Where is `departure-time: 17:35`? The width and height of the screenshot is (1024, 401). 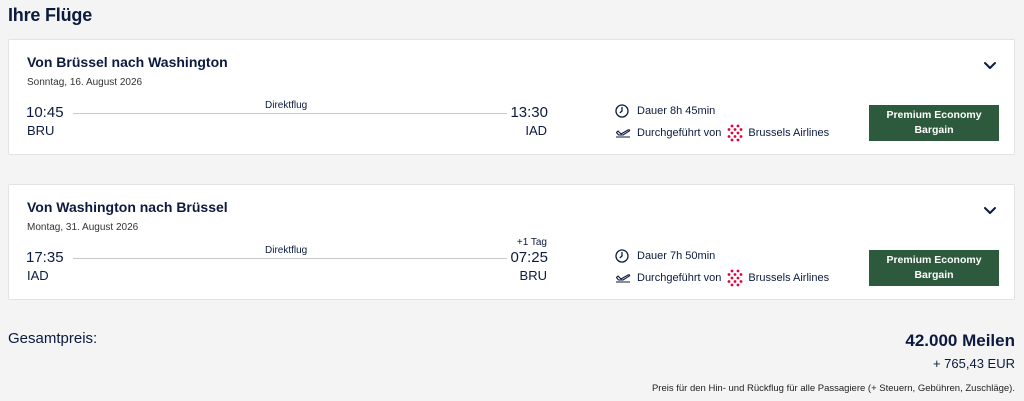 departure-time: 17:35 is located at coordinates (45, 257).